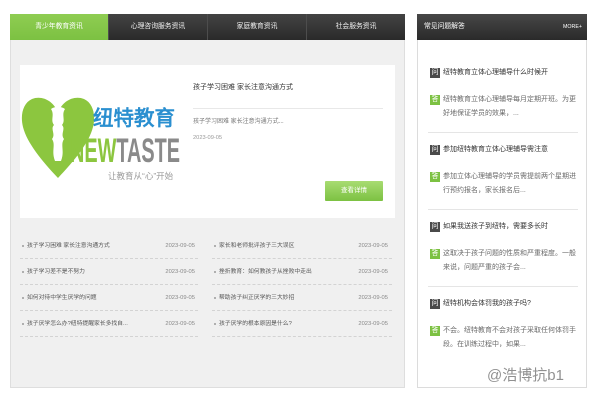 The height and width of the screenshot is (400, 600). I want to click on newtaste-logo: 纽特教育 NEWTASTE 让教育从“心”开始, so click(102, 141).